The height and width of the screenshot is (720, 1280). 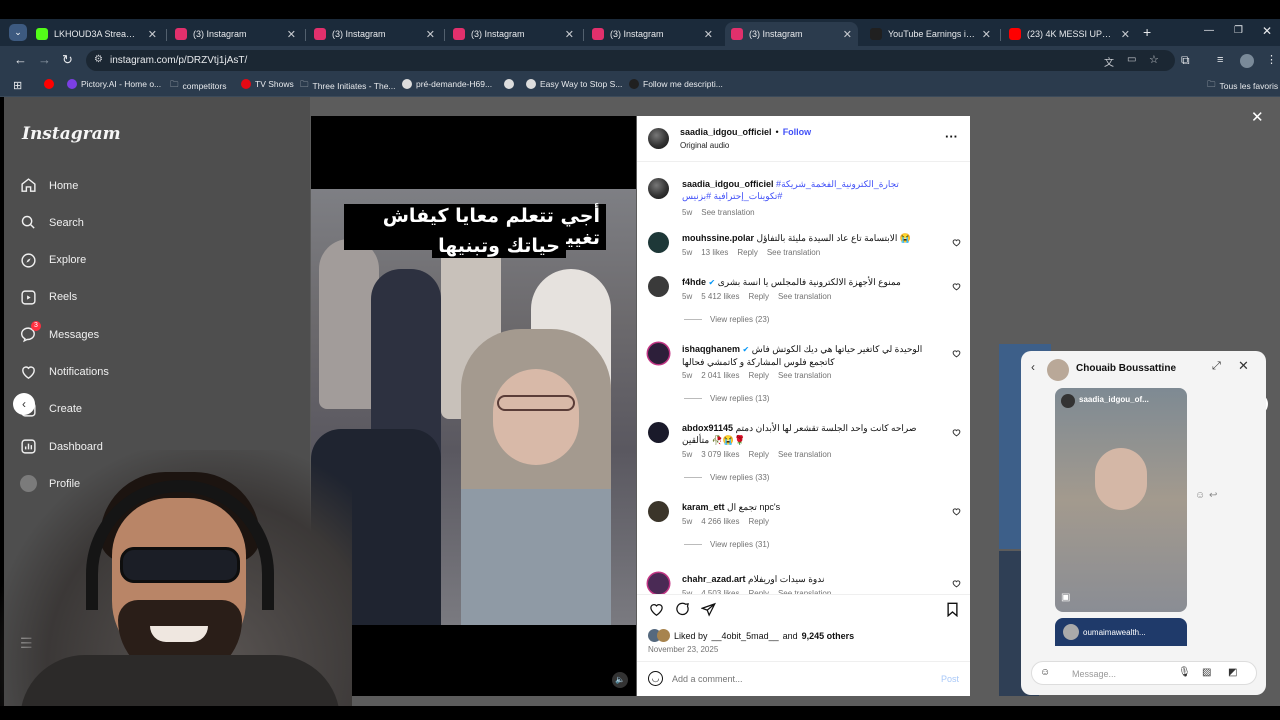 What do you see at coordinates (18, 32) in the screenshot?
I see `tab-search-button: ⌄` at bounding box center [18, 32].